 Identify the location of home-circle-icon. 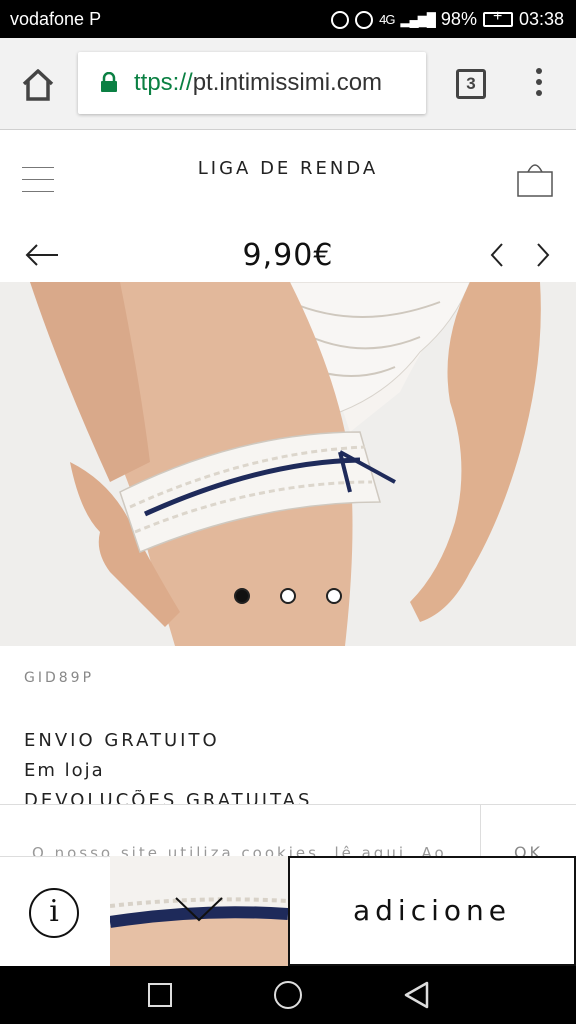
(288, 995).